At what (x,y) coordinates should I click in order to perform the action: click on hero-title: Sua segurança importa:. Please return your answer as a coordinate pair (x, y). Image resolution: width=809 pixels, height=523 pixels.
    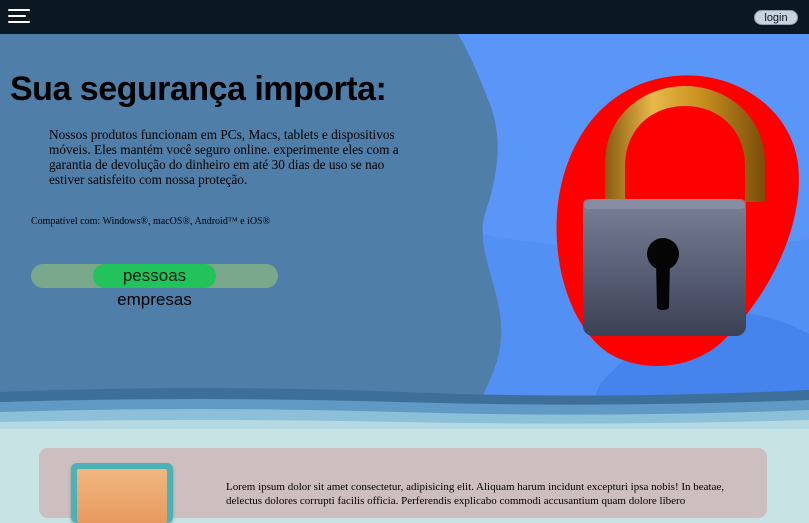
    Looking at the image, I should click on (198, 89).